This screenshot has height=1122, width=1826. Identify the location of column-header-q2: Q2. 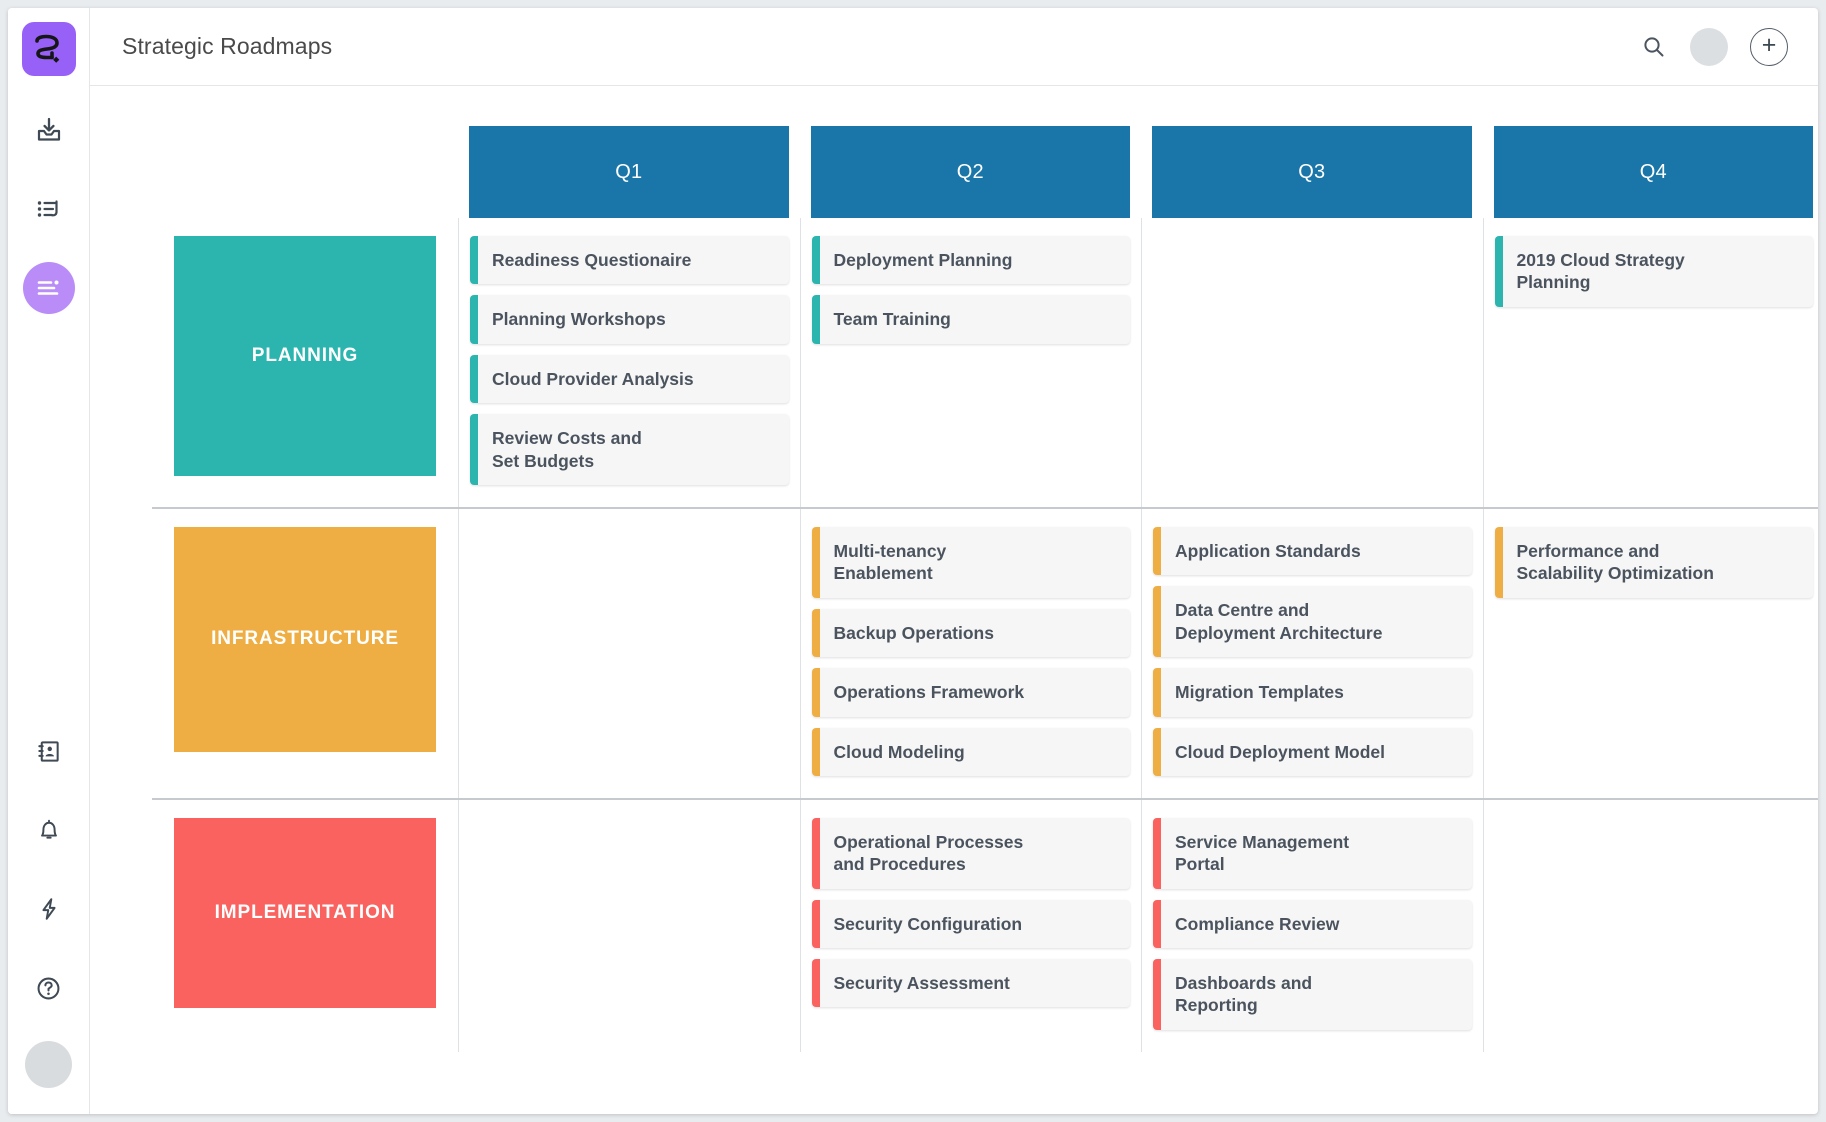
(970, 172).